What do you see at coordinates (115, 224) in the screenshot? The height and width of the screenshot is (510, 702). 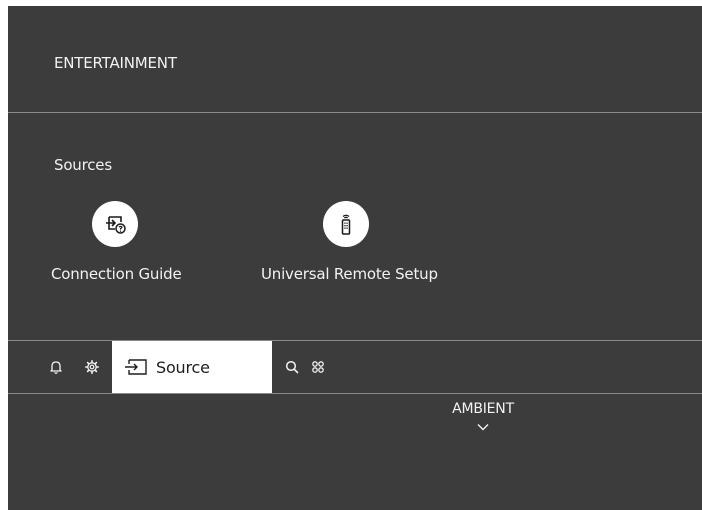 I see `connection-guide-icon` at bounding box center [115, 224].